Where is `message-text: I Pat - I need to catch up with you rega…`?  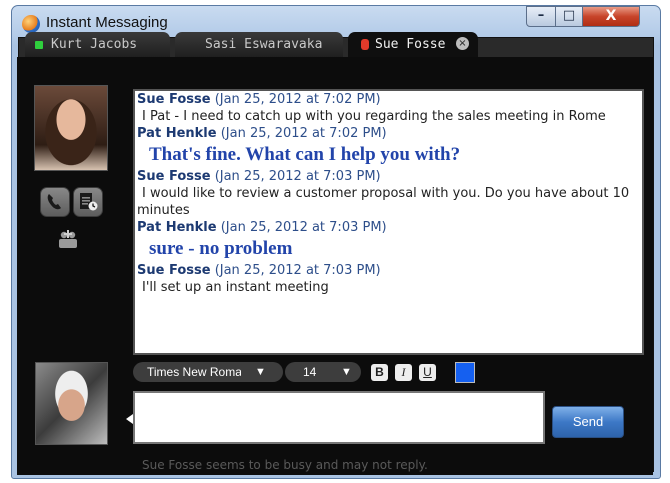 message-text: I Pat - I need to catch up with you rega… is located at coordinates (374, 116).